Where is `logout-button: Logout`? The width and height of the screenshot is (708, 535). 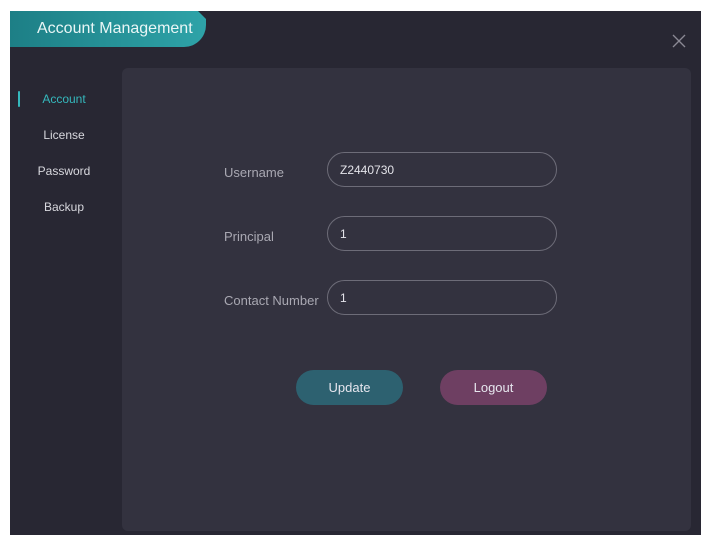 logout-button: Logout is located at coordinates (493, 387).